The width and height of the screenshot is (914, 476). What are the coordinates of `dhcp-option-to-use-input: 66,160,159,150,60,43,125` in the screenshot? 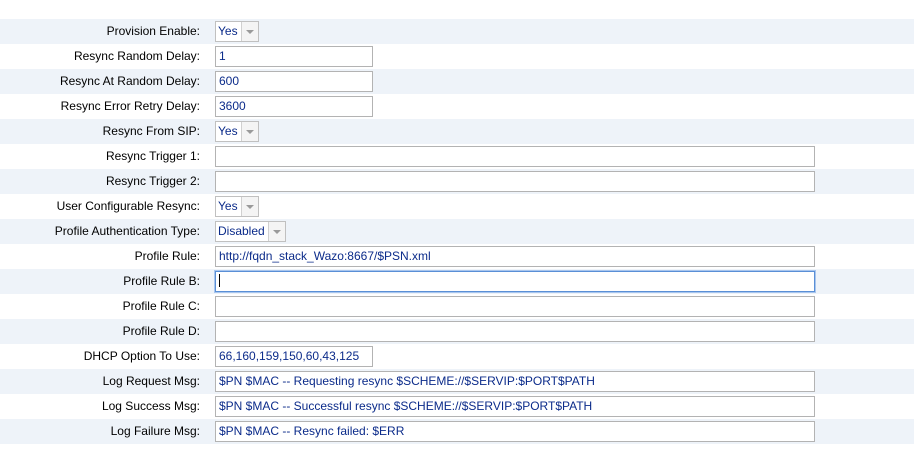 It's located at (294, 356).